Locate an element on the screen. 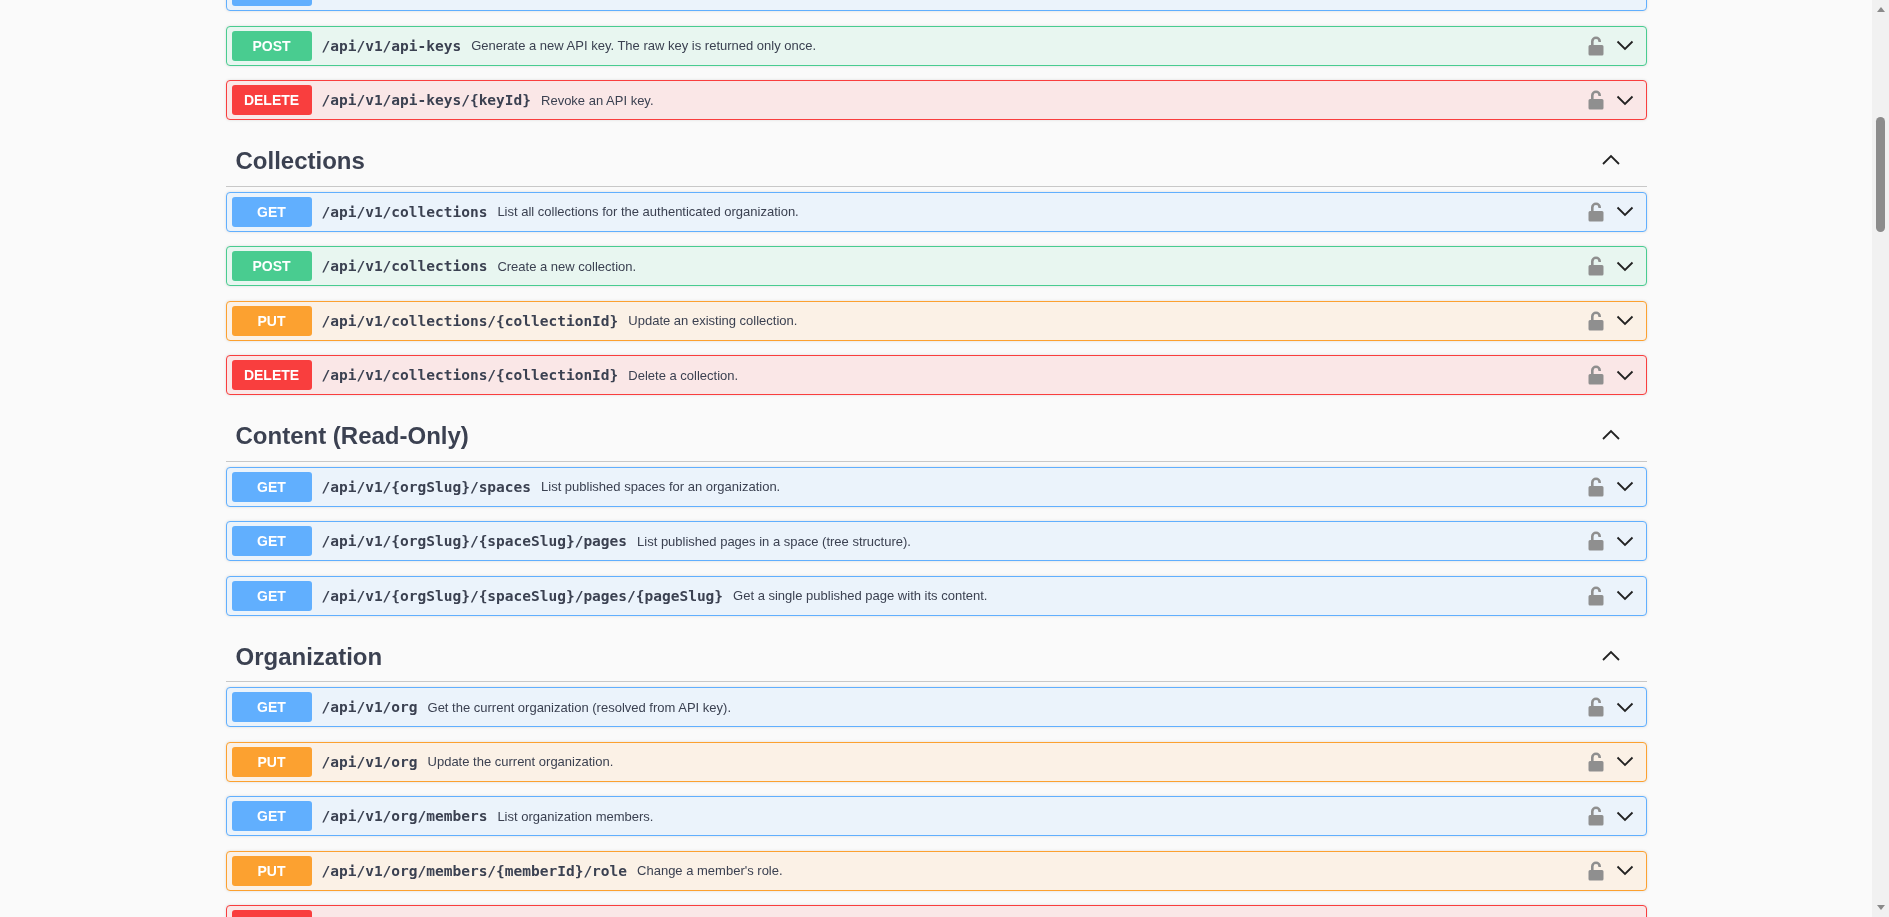  section-header: Content (Read-Only) is located at coordinates (936, 435).